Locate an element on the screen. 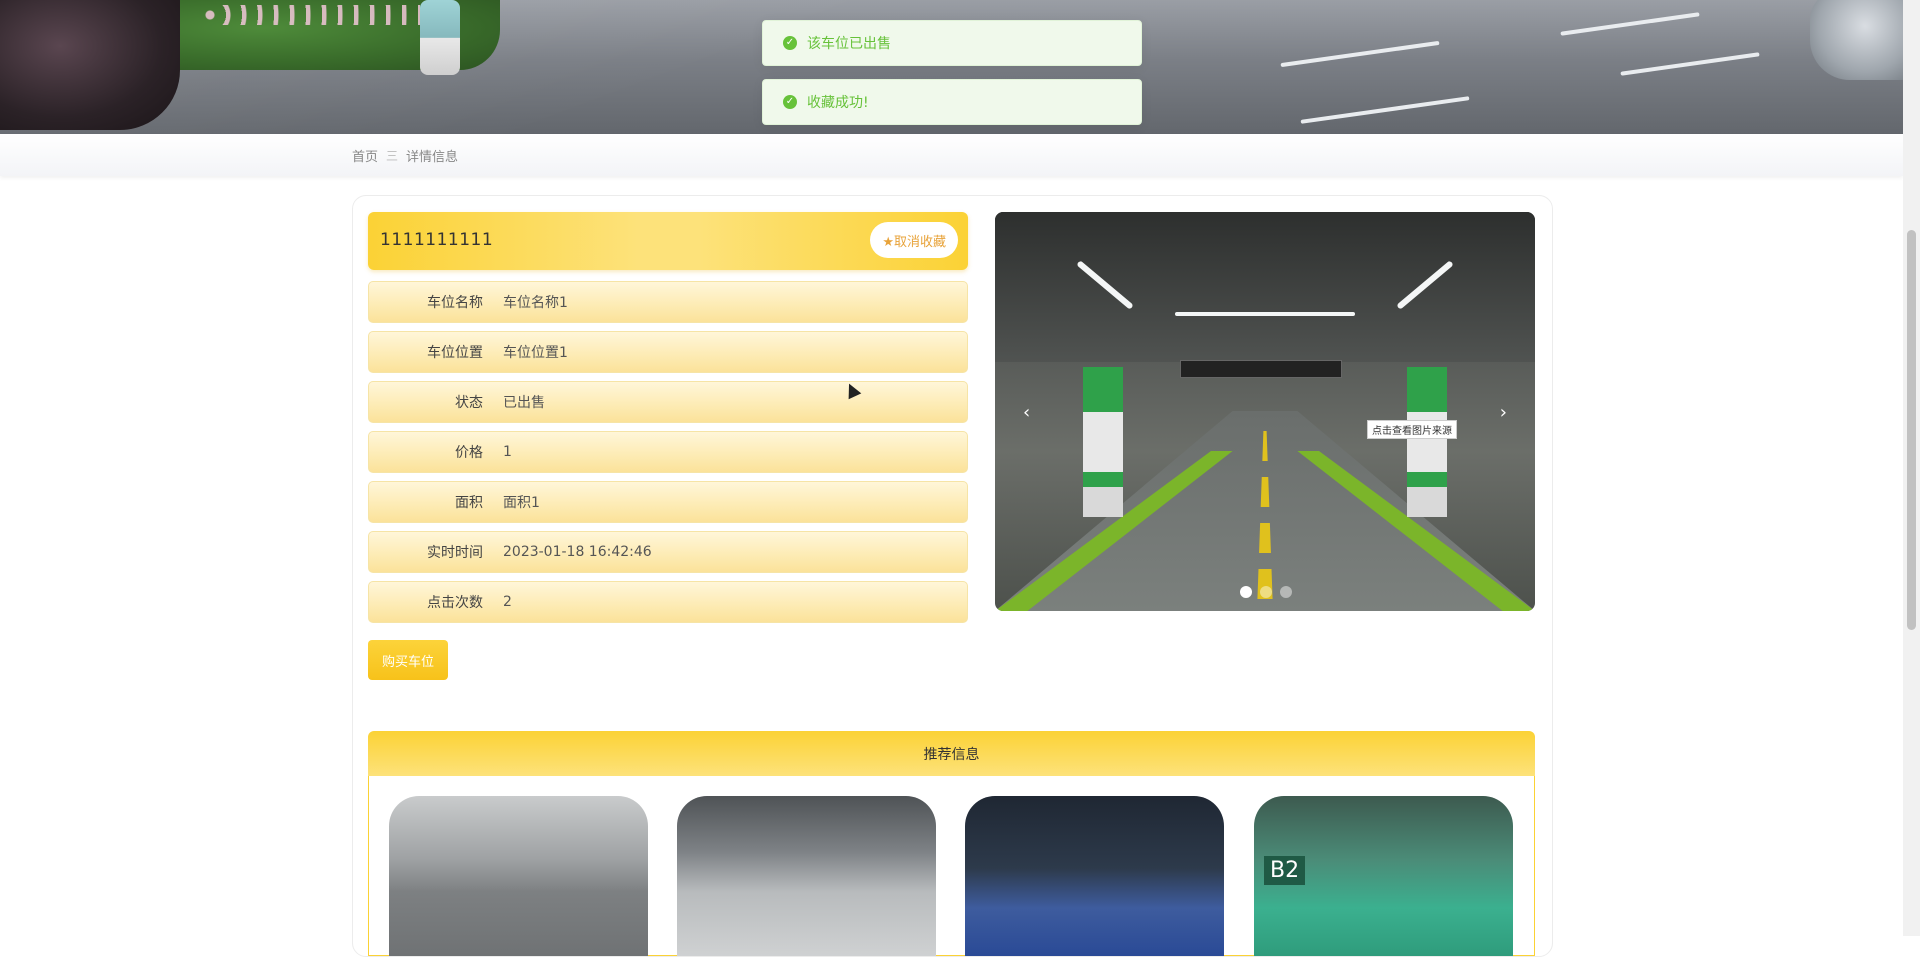 The width and height of the screenshot is (1920, 957). detail-row: 点击次数 2 is located at coordinates (668, 602).